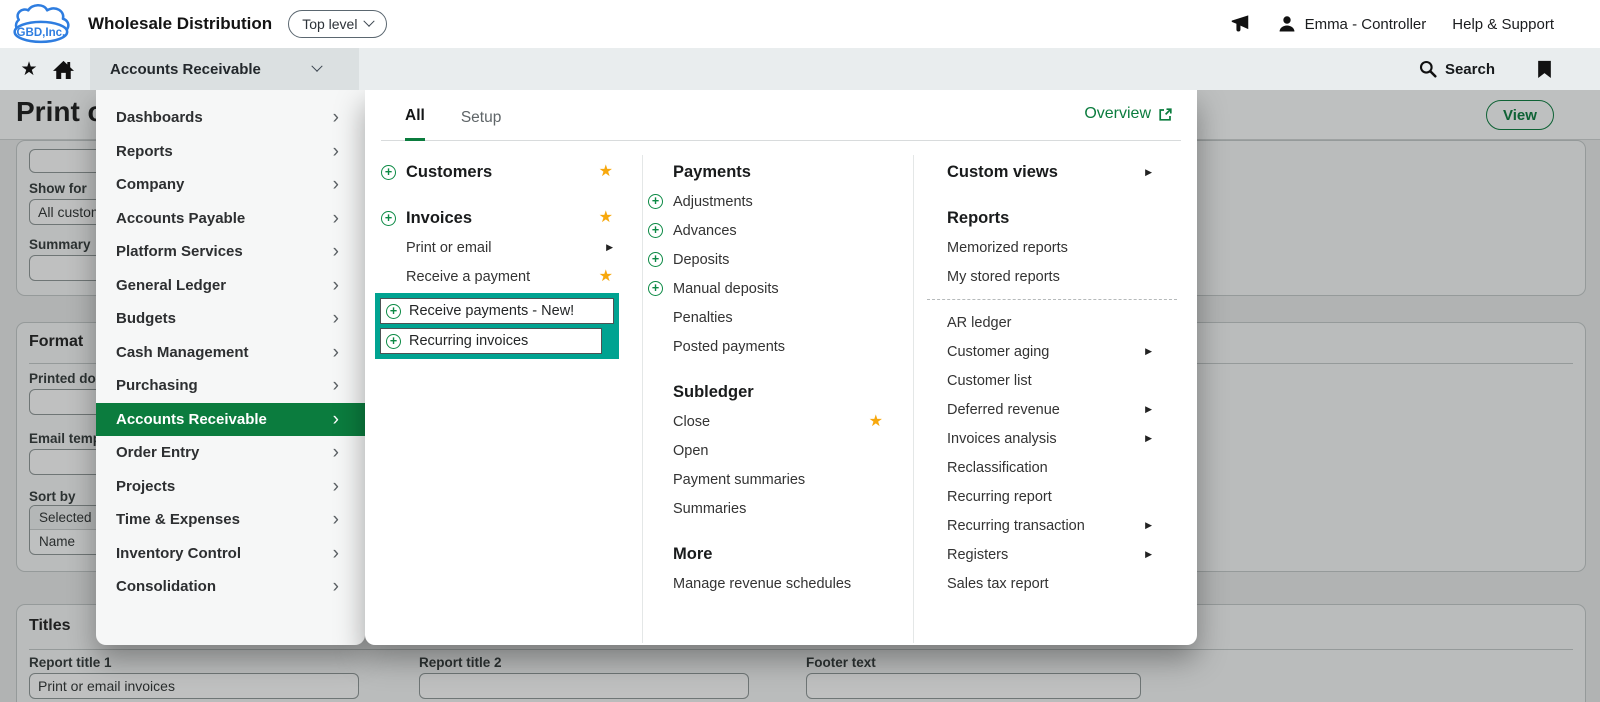 This screenshot has height=702, width=1600. What do you see at coordinates (1058, 351) in the screenshot?
I see `menu-item-customer-aging: Customer aging ▶` at bounding box center [1058, 351].